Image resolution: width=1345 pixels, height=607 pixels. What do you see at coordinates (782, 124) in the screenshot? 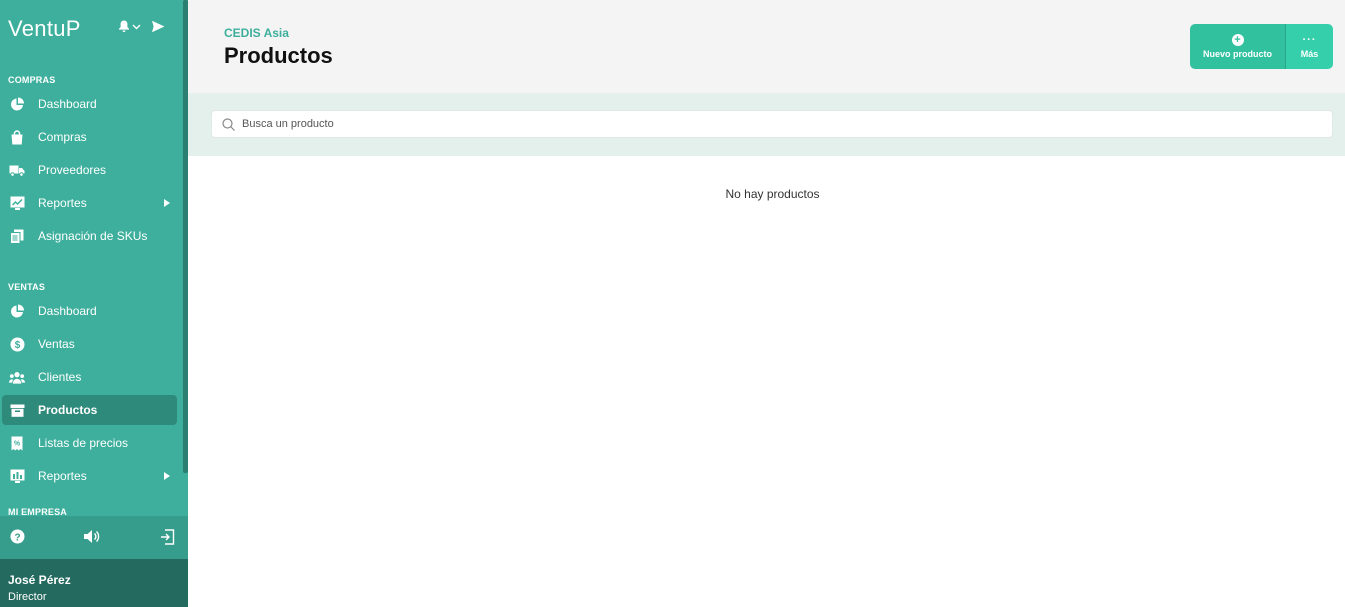
I see `search-input` at bounding box center [782, 124].